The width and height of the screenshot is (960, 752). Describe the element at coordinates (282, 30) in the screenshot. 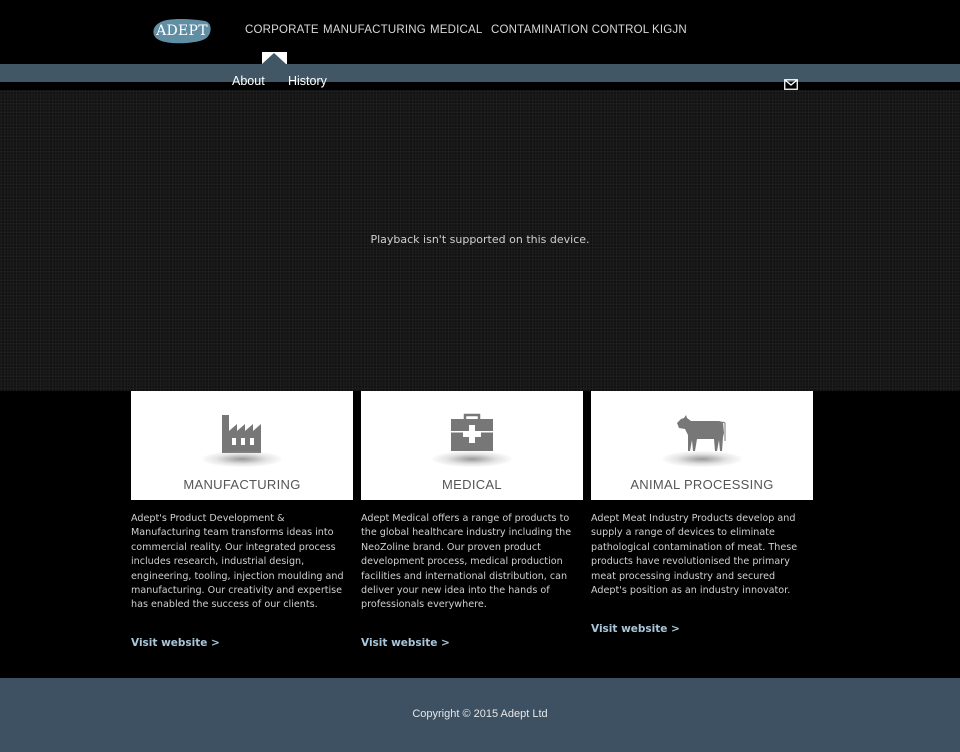

I see `nav-corporate: CORPORATE` at that location.